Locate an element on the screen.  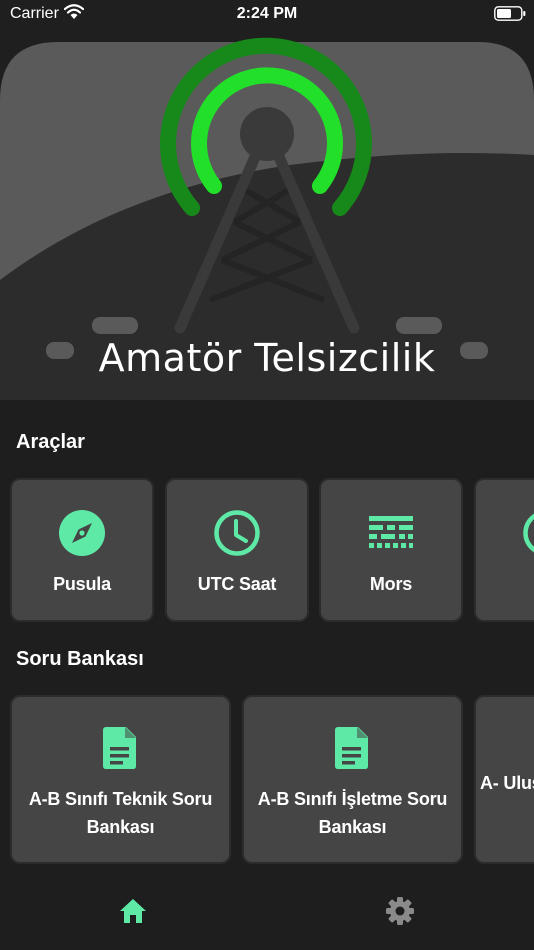
tool-label: Pusula is located at coordinates (82, 584).